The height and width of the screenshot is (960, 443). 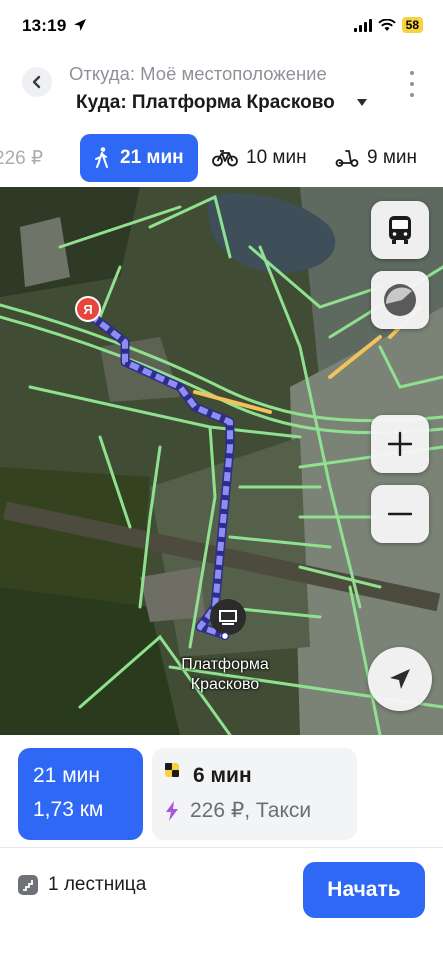 I want to click on tab-bike-label: 10 мин, so click(x=276, y=157).